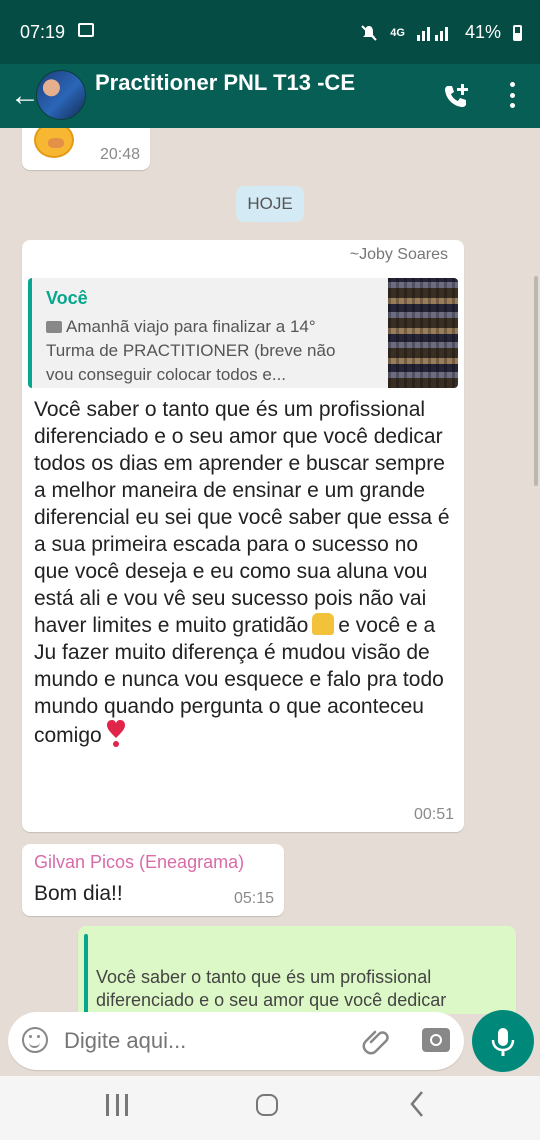  I want to click on recent-apps-icon, so click(117, 1105).